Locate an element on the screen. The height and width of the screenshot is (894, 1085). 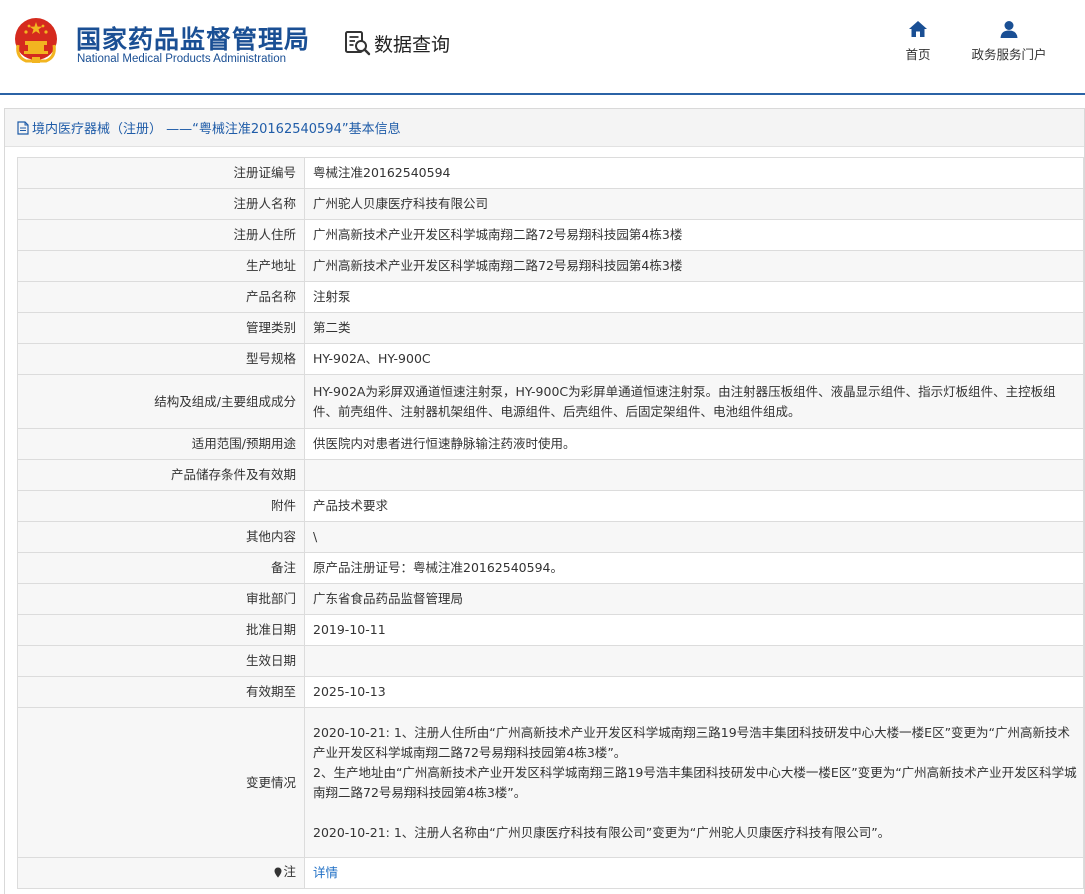
field-label: 其他内容 is located at coordinates (161, 537).